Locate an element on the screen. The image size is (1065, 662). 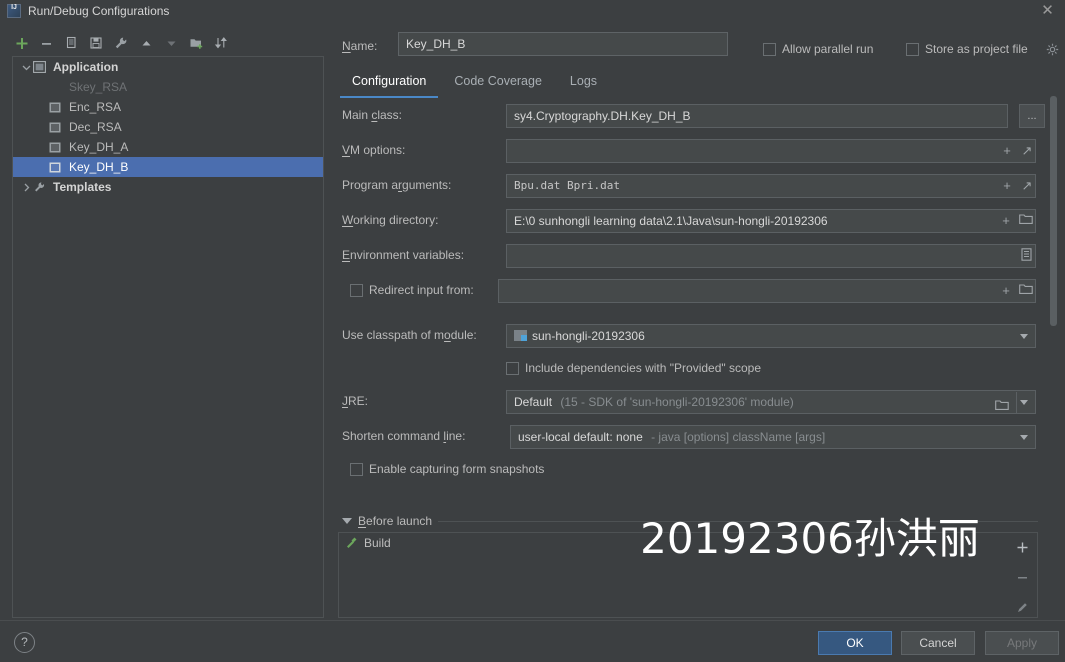
ok-button: OK is located at coordinates (855, 643).